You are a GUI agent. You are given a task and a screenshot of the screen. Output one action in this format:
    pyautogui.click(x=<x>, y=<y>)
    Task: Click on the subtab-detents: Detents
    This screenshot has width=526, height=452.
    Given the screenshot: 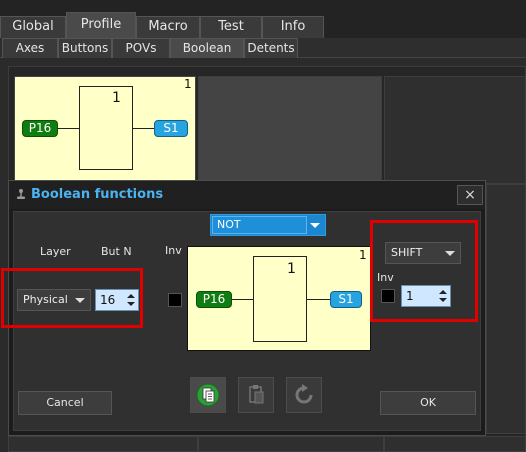 What is the action you would take?
    pyautogui.click(x=271, y=48)
    